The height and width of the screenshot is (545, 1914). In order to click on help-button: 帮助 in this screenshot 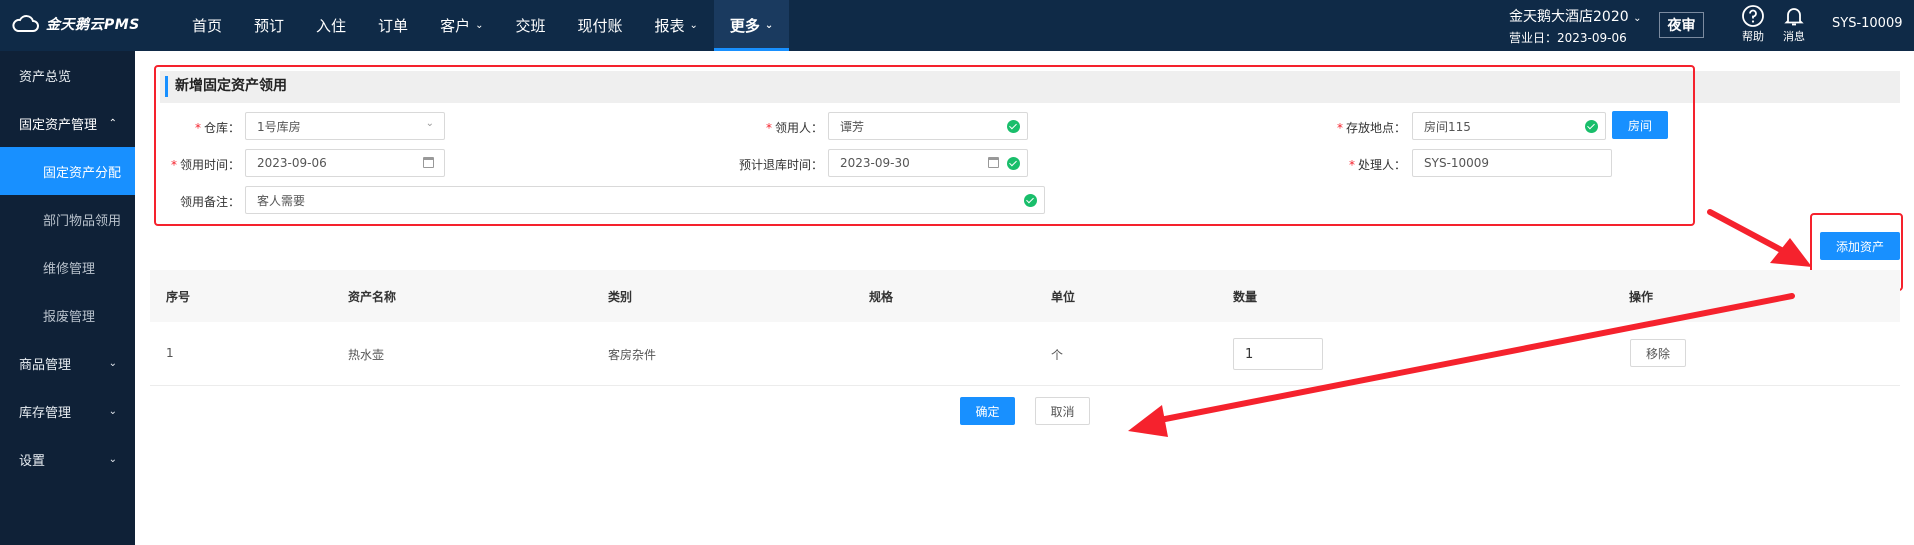, I will do `click(1753, 24)`.